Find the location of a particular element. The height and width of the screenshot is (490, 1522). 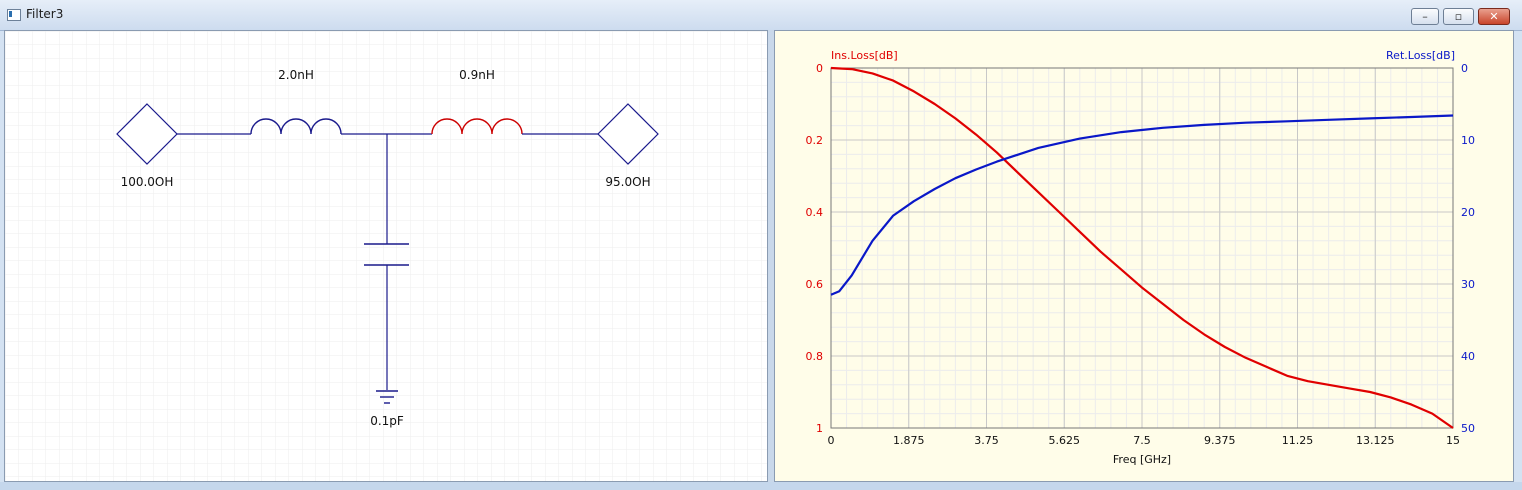

inductor-2-label: 0.9nH is located at coordinates (477, 75).